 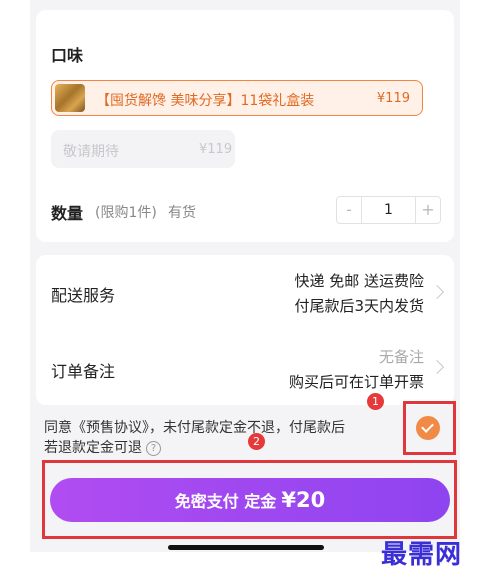 What do you see at coordinates (182, 213) in the screenshot?
I see `stock-status: 有货` at bounding box center [182, 213].